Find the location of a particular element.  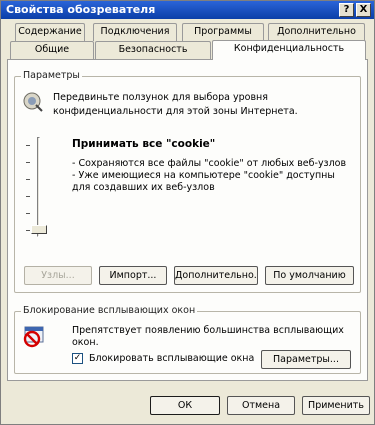

tab-security: Безопасность is located at coordinates (153, 50).